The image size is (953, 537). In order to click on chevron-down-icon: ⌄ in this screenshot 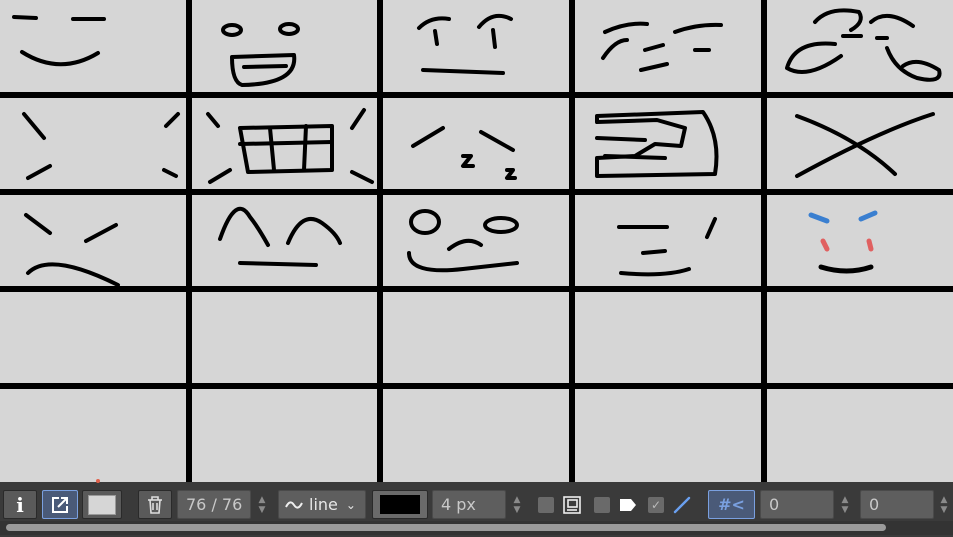, I will do `click(350, 504)`.